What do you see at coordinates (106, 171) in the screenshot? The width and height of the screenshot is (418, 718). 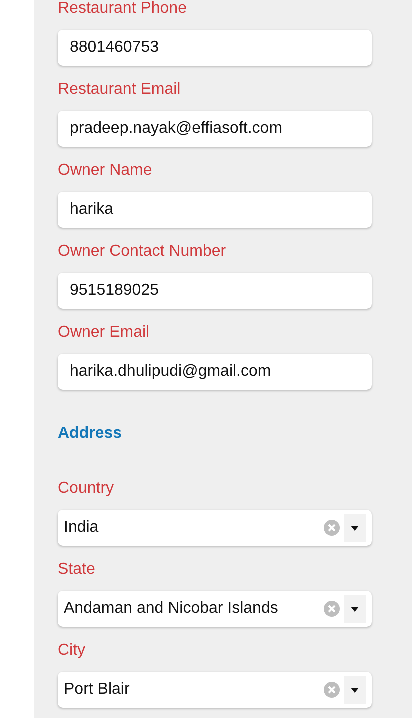 I see `field-label: Owner Name` at bounding box center [106, 171].